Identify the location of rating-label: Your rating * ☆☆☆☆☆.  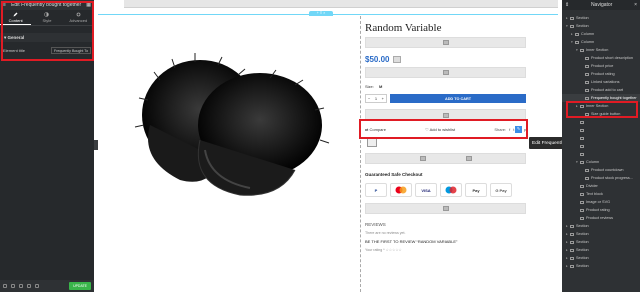
(383, 250).